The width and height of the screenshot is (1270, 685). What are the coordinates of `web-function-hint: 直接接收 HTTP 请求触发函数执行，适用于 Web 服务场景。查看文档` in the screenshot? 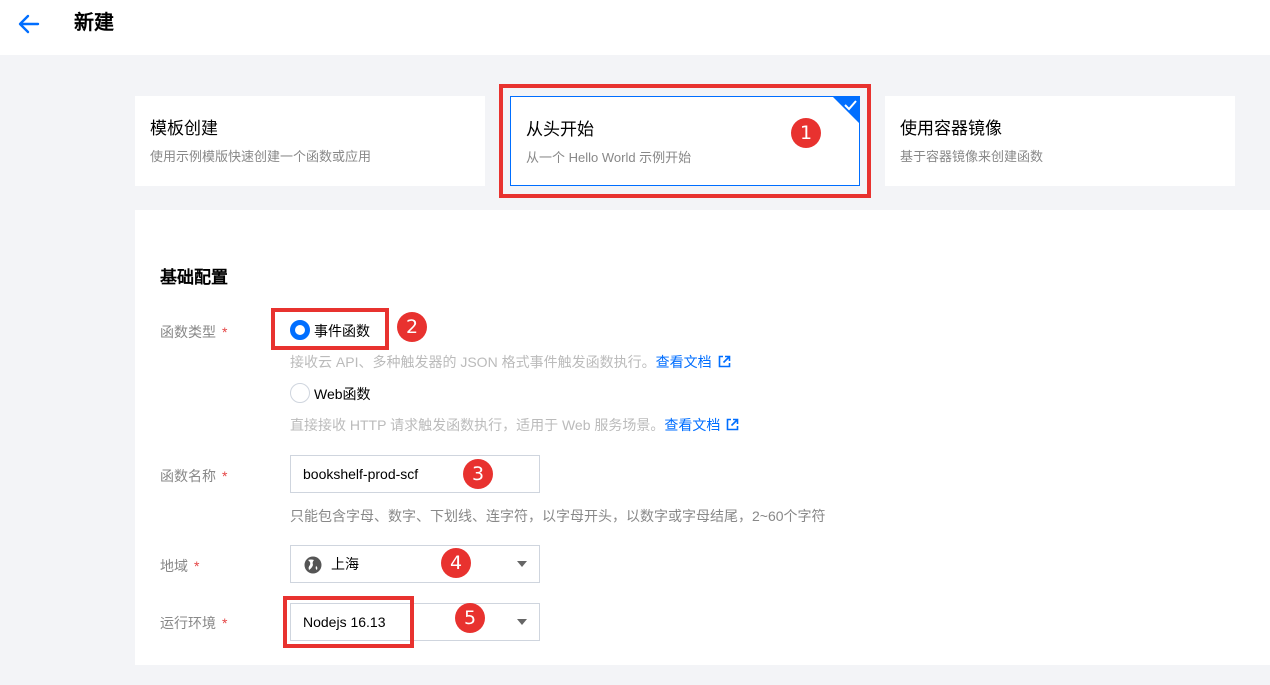 It's located at (514, 425).